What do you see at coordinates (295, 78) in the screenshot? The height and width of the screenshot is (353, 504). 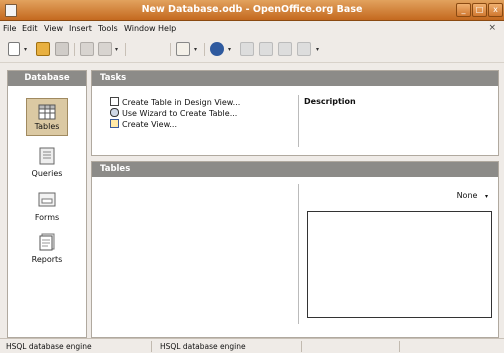 I see `tasks-panel-header: Tasks` at bounding box center [295, 78].